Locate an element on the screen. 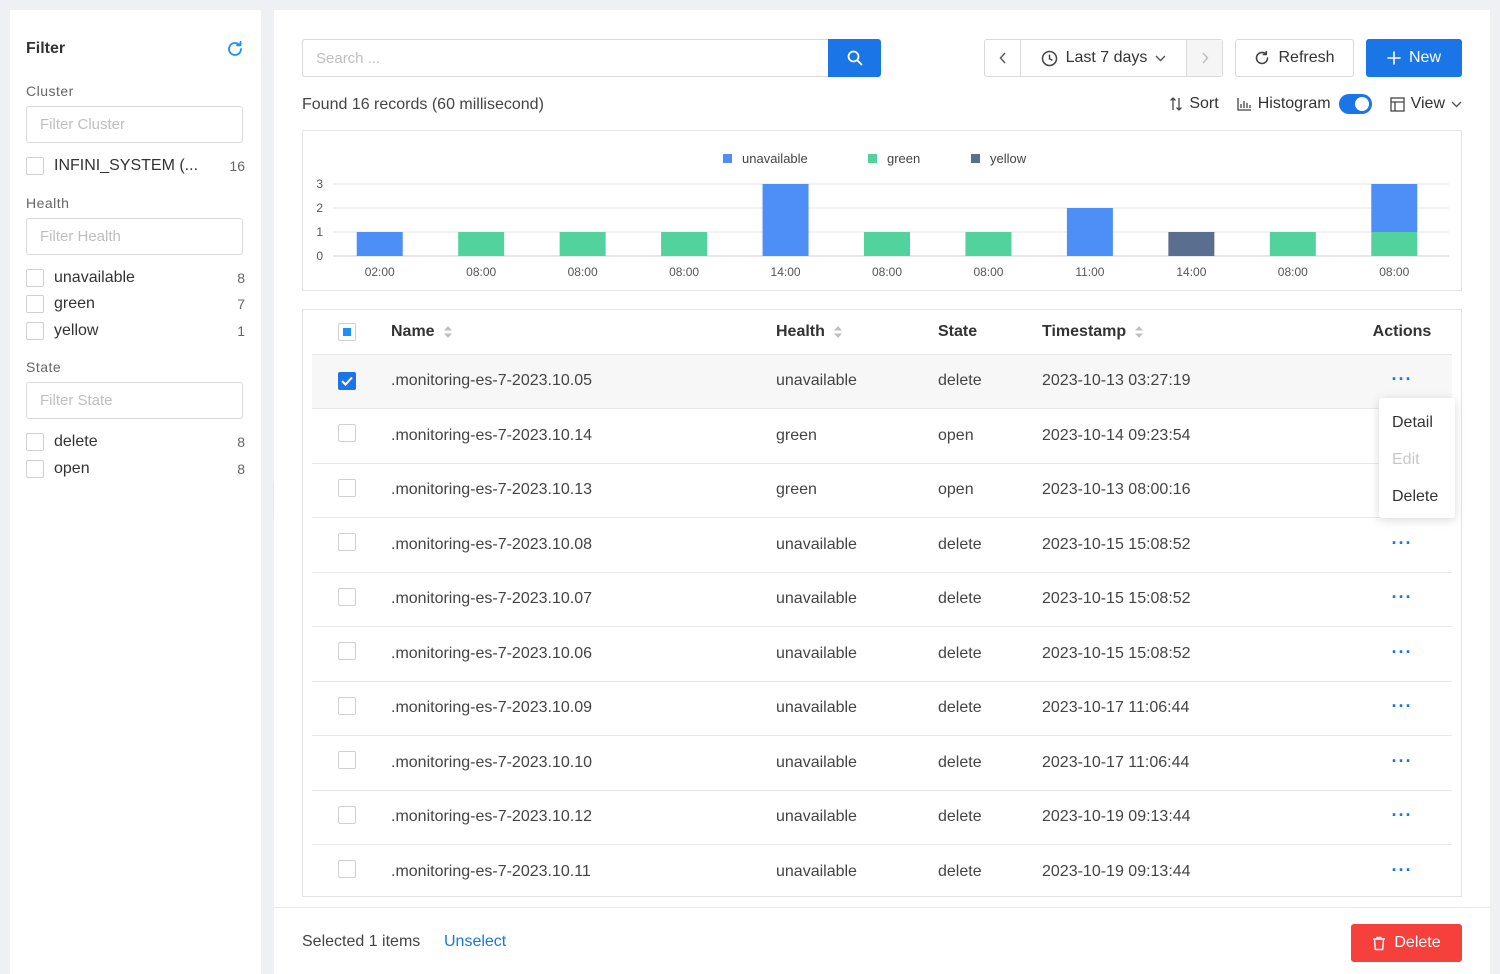 This screenshot has width=1500, height=974. timestamp-header-label: Timestamp is located at coordinates (1084, 331).